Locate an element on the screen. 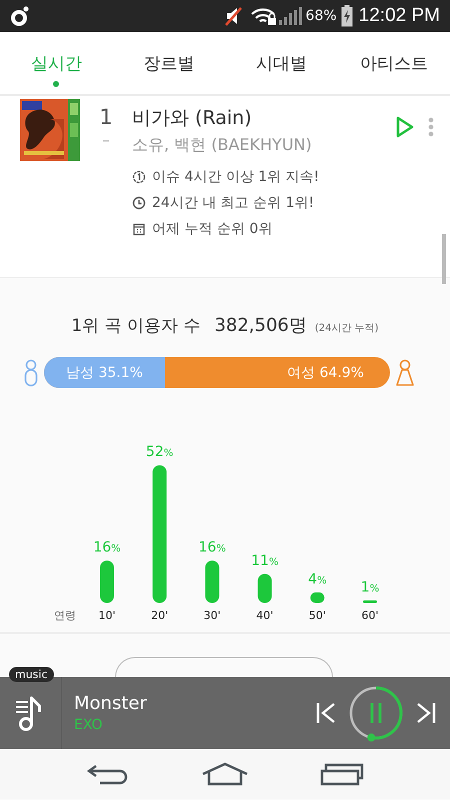 The height and width of the screenshot is (800, 450). back-icon is located at coordinates (108, 774).